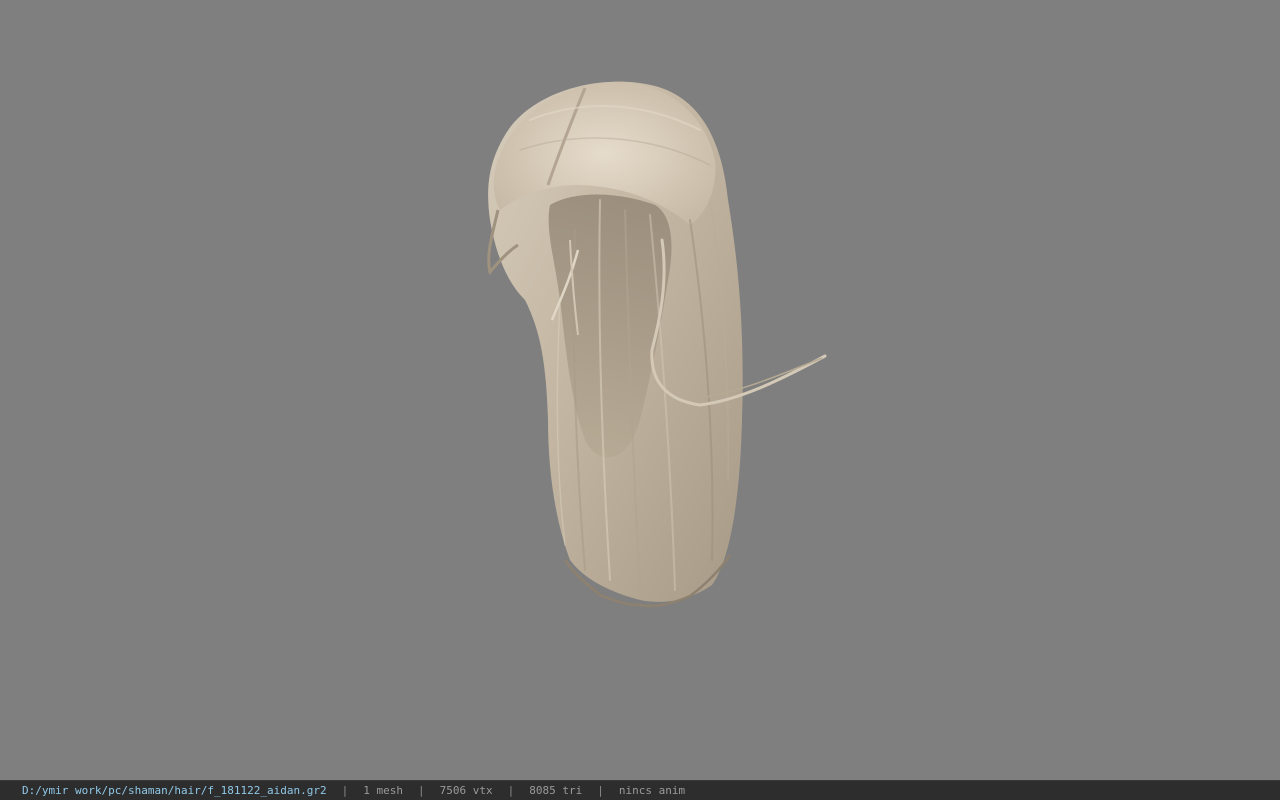 Image resolution: width=1280 pixels, height=800 pixels. What do you see at coordinates (652, 790) in the screenshot?
I see `animation-status: nincs anim` at bounding box center [652, 790].